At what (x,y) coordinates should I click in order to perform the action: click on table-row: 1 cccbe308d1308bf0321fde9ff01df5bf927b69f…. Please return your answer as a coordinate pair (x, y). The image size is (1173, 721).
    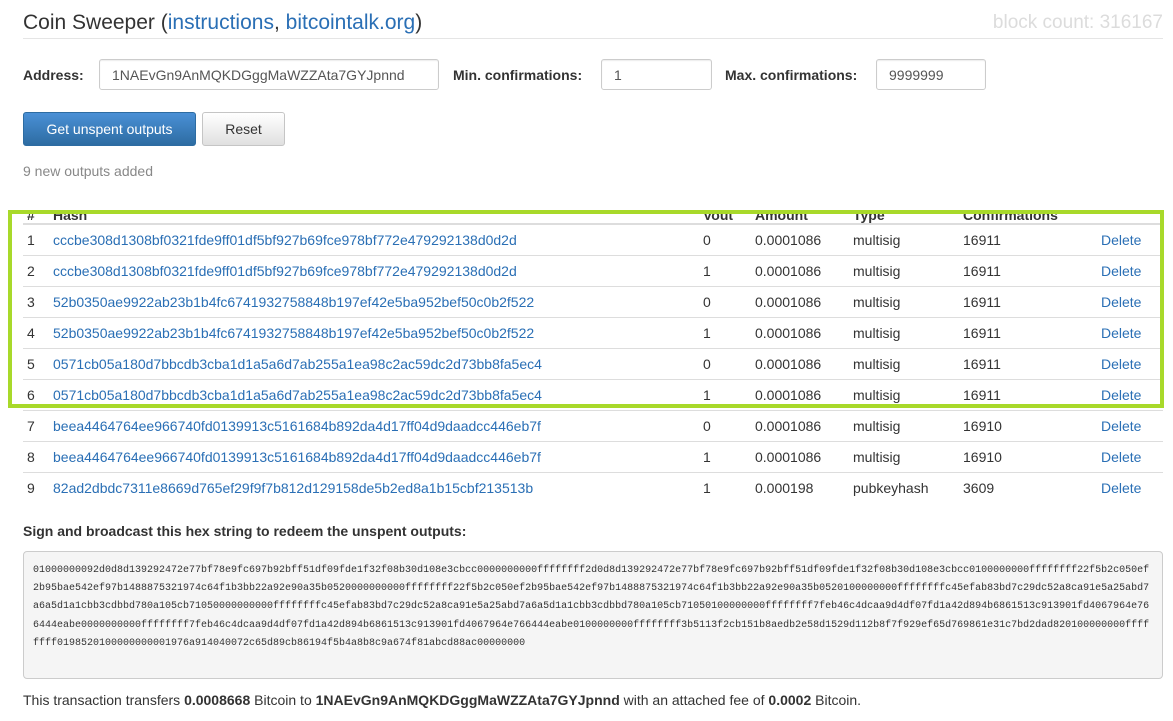
    Looking at the image, I should click on (593, 239).